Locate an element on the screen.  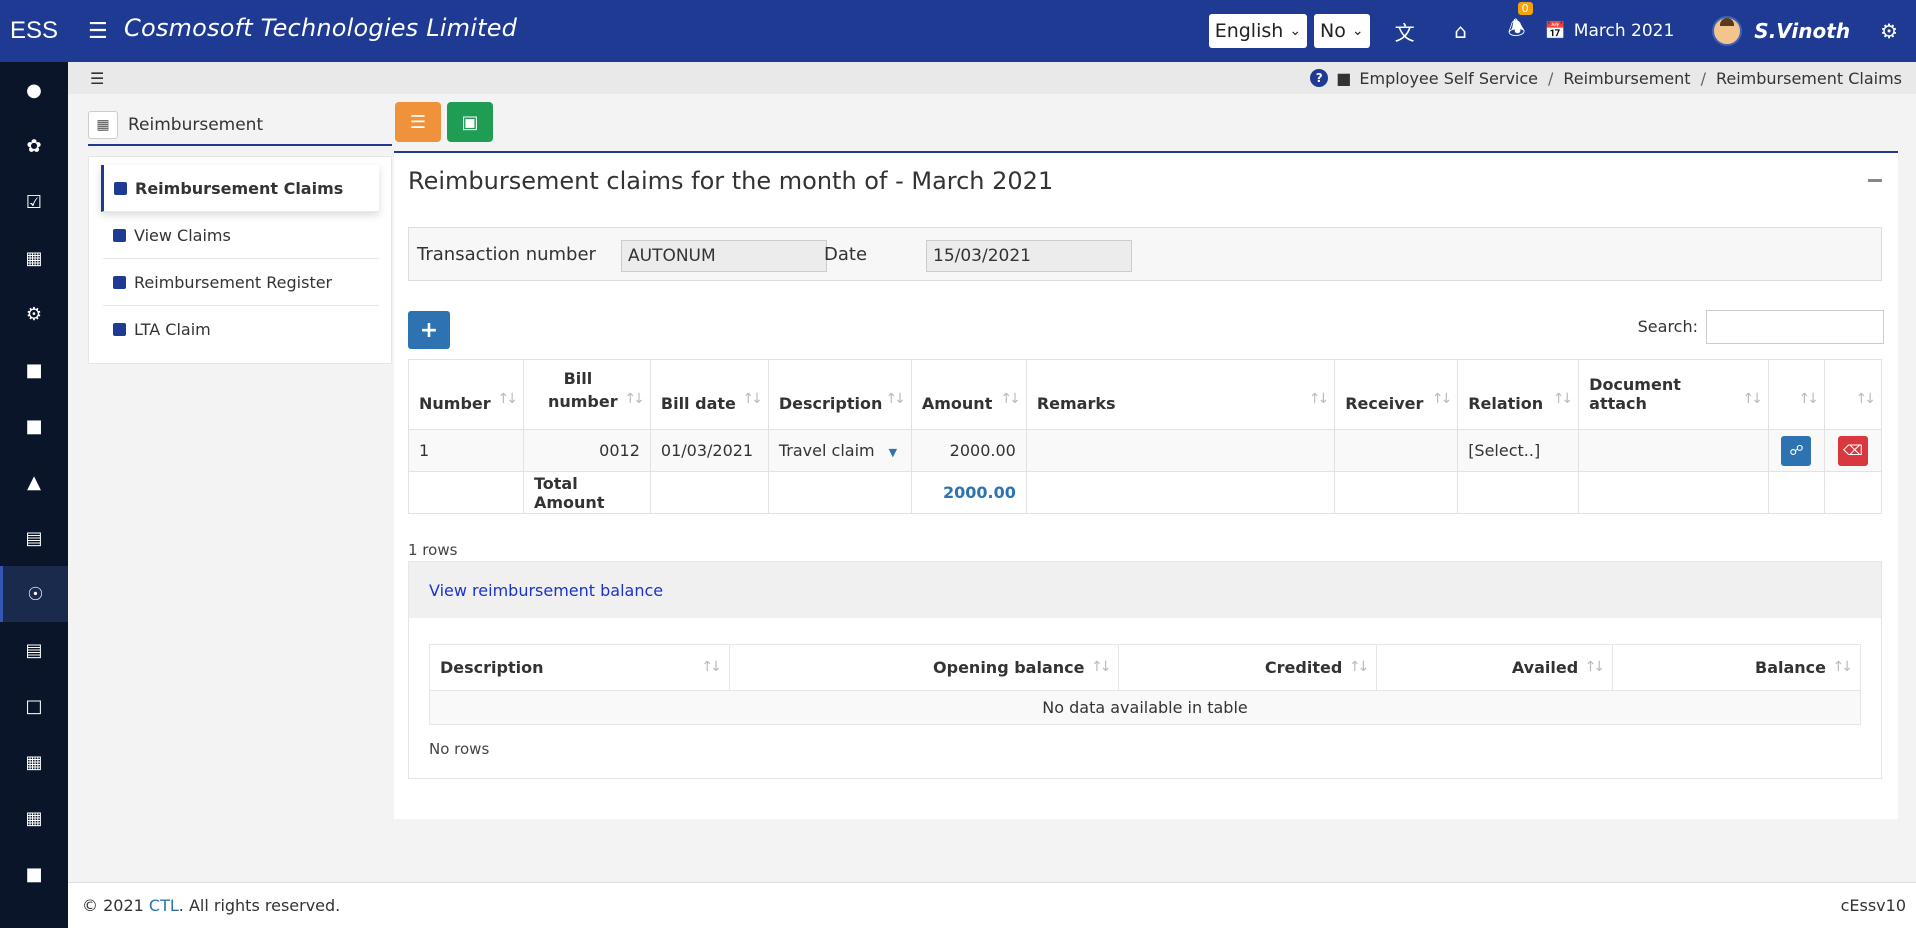
language-select: English ⌄ is located at coordinates (1258, 31).